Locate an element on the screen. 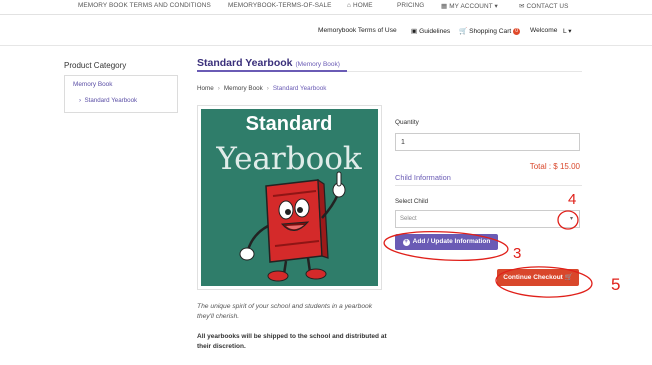  quantity-input: 1 is located at coordinates (487, 142).